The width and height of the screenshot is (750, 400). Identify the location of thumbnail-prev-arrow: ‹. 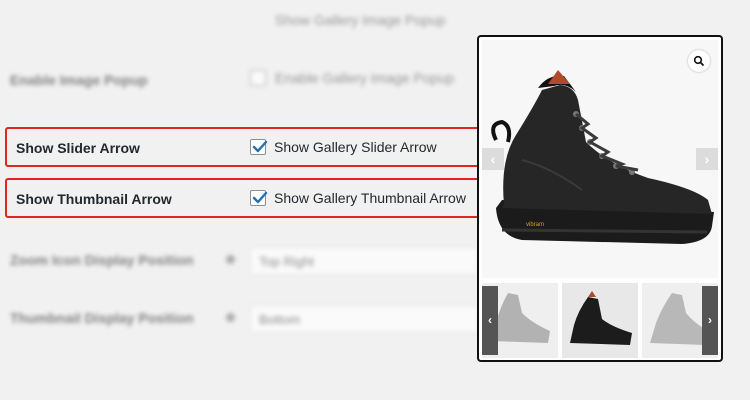
(490, 320).